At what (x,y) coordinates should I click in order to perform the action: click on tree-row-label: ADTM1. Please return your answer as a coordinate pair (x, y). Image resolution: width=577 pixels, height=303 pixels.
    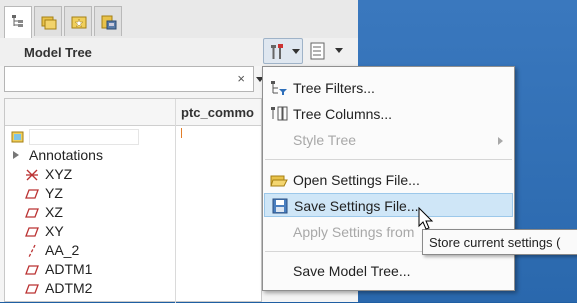
    Looking at the image, I should click on (69, 269).